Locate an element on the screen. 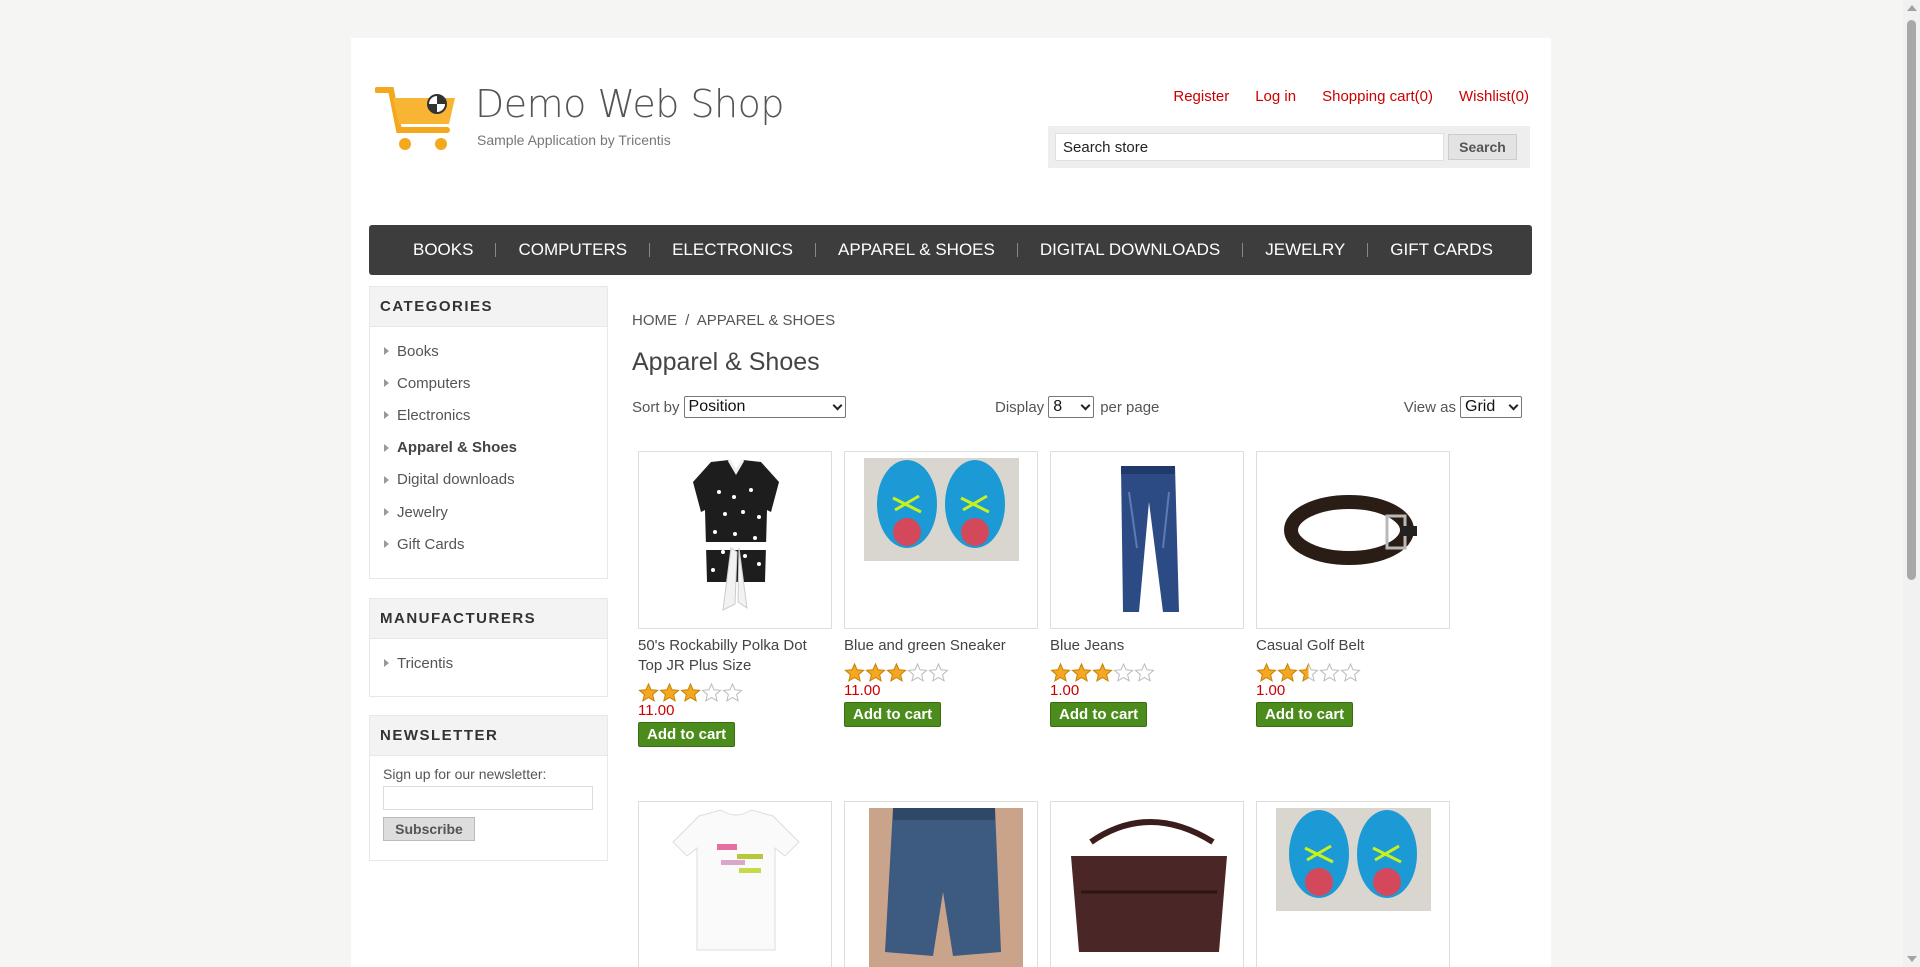  breadcrumb: HOME / APPAREL & SHOES is located at coordinates (733, 320).